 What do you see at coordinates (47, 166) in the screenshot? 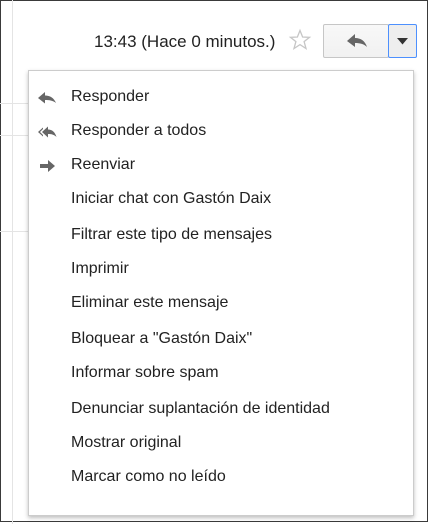
I see `forward-icon` at bounding box center [47, 166].